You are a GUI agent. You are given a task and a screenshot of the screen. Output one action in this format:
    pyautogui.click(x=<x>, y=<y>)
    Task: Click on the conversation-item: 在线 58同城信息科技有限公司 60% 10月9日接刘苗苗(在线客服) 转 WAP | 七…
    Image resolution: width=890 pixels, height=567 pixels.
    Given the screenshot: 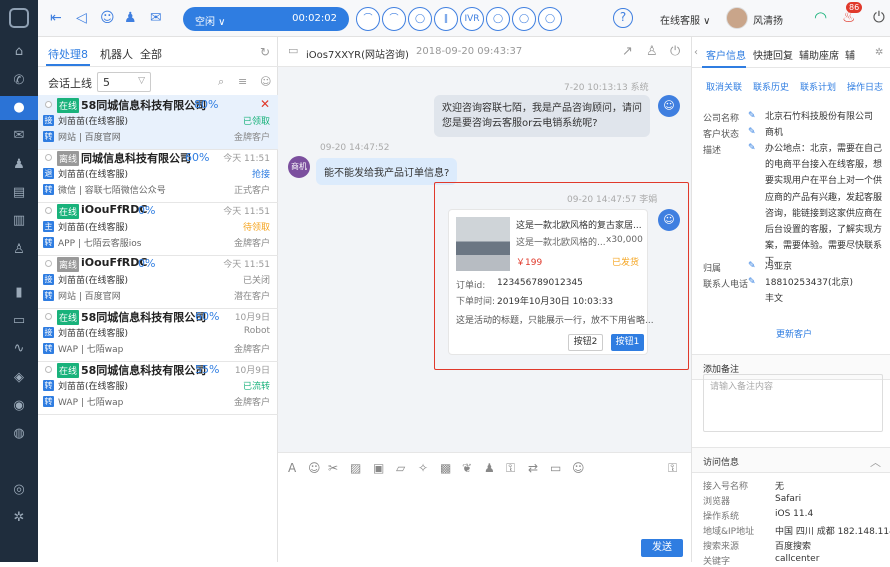 What is the action you would take?
    pyautogui.click(x=158, y=334)
    